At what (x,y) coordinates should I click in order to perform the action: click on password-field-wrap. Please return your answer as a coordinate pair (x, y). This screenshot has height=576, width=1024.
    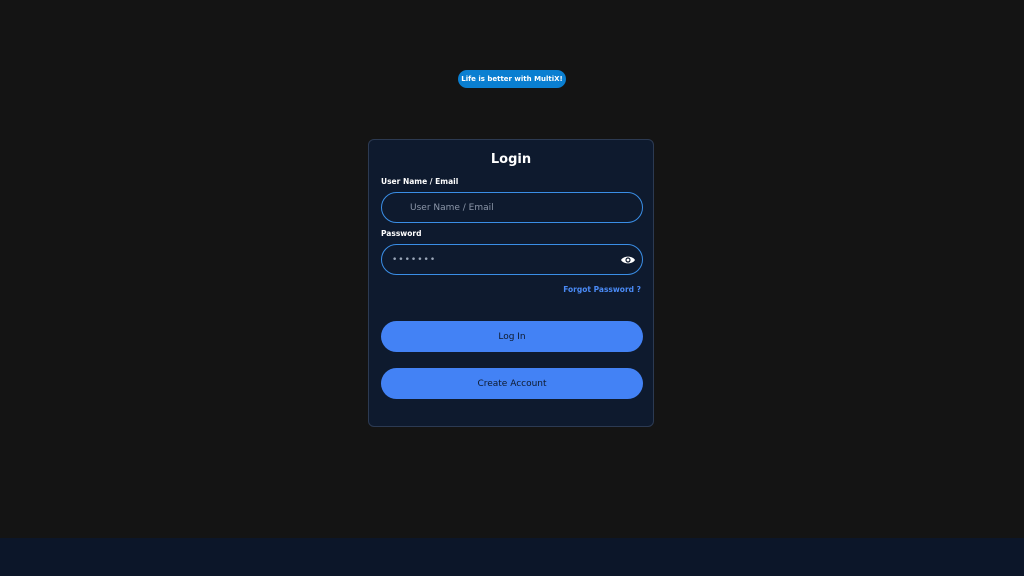
    Looking at the image, I should click on (512, 259).